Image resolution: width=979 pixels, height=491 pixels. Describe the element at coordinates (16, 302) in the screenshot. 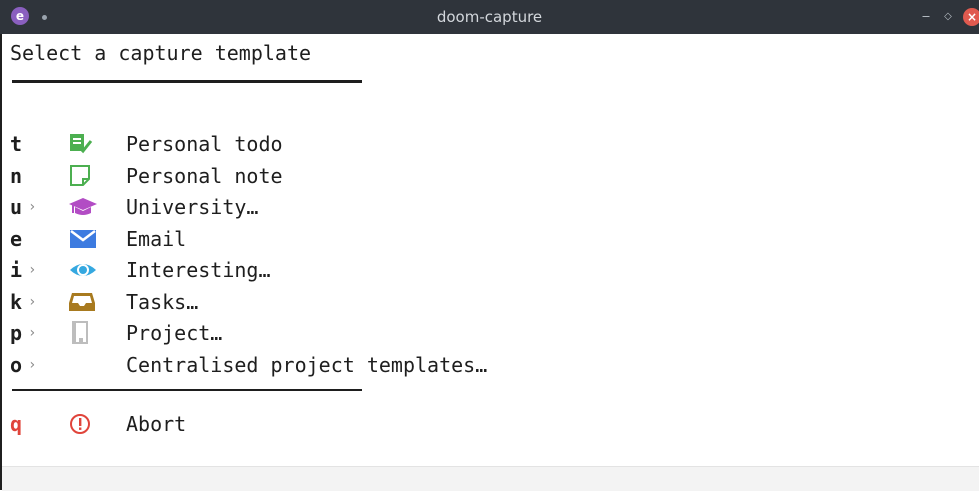

I see `shortcut-key: k` at that location.